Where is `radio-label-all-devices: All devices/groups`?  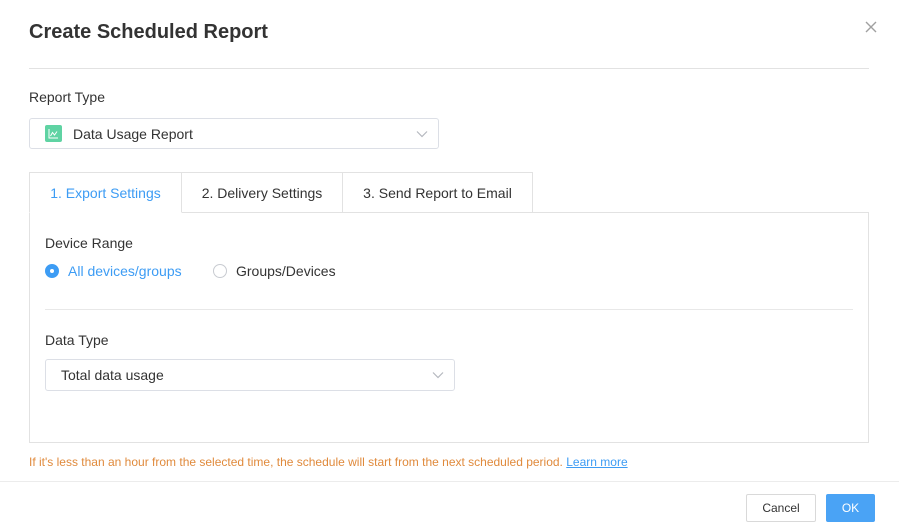
radio-label-all-devices: All devices/groups is located at coordinates (125, 271).